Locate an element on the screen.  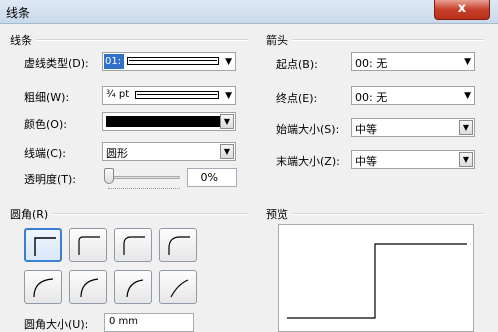
dash-type-value: 01: is located at coordinates (114, 61).